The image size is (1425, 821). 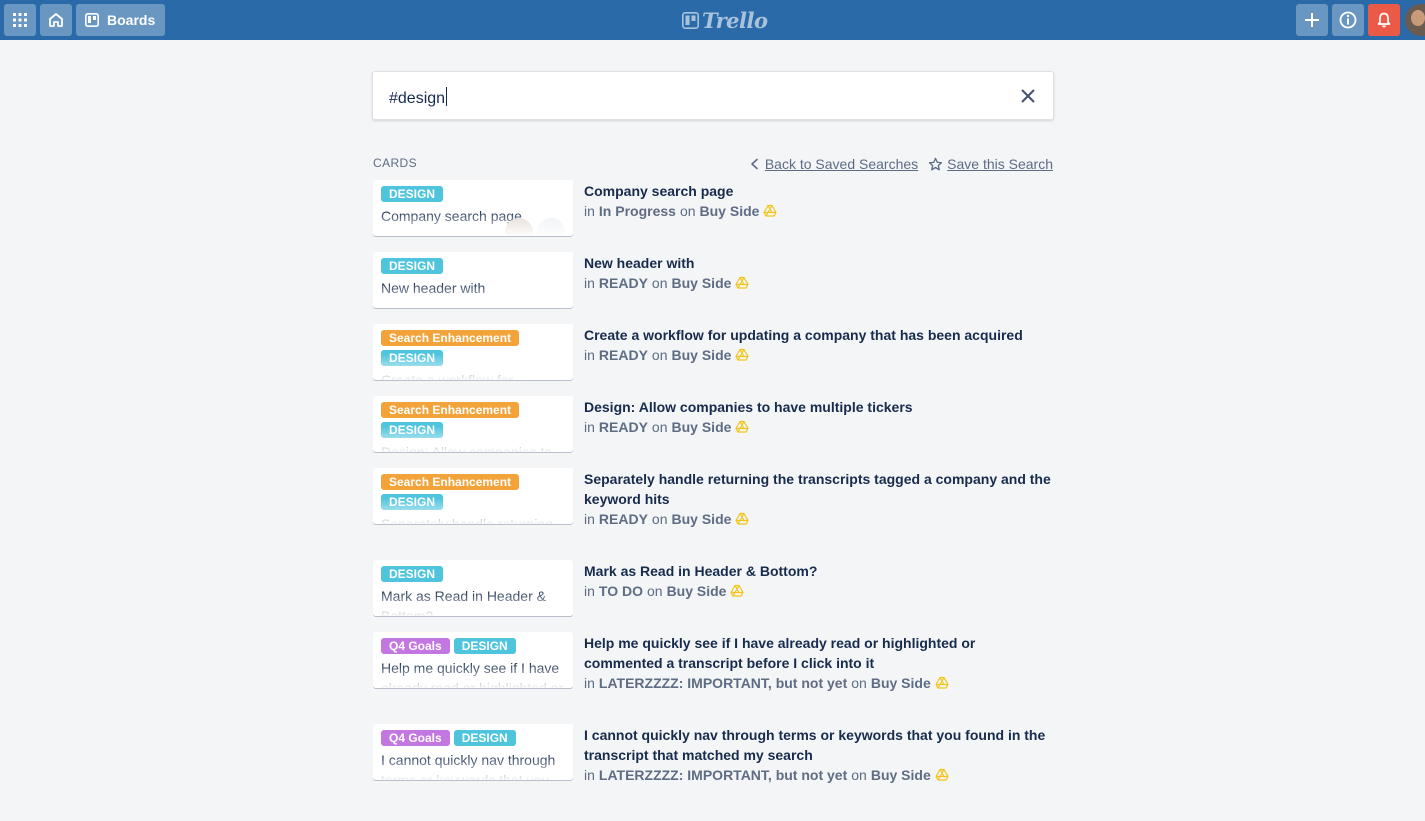 What do you see at coordinates (418, 97) in the screenshot?
I see `search-value: #design` at bounding box center [418, 97].